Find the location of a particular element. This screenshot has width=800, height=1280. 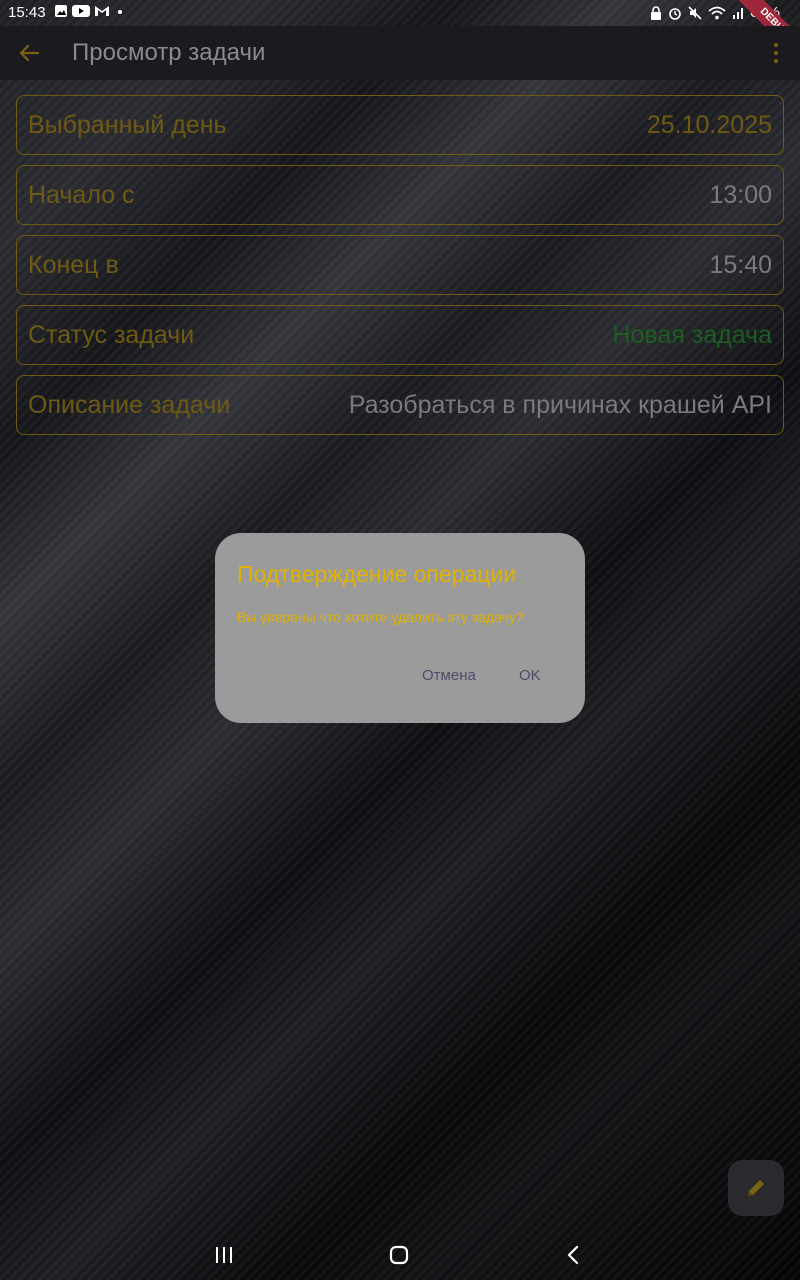

system-nav-bar is located at coordinates (400, 1256).